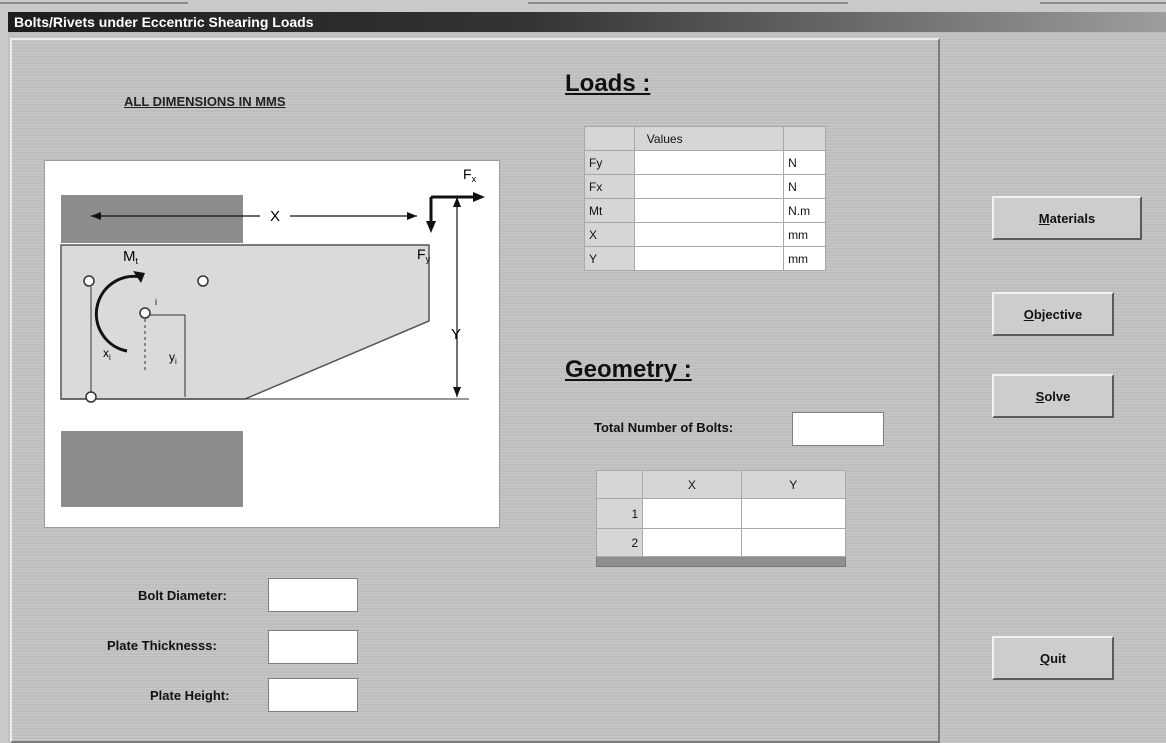 This screenshot has height=743, width=1166. Describe the element at coordinates (1040, 396) in the screenshot. I see `solve-accesskey: S` at that location.